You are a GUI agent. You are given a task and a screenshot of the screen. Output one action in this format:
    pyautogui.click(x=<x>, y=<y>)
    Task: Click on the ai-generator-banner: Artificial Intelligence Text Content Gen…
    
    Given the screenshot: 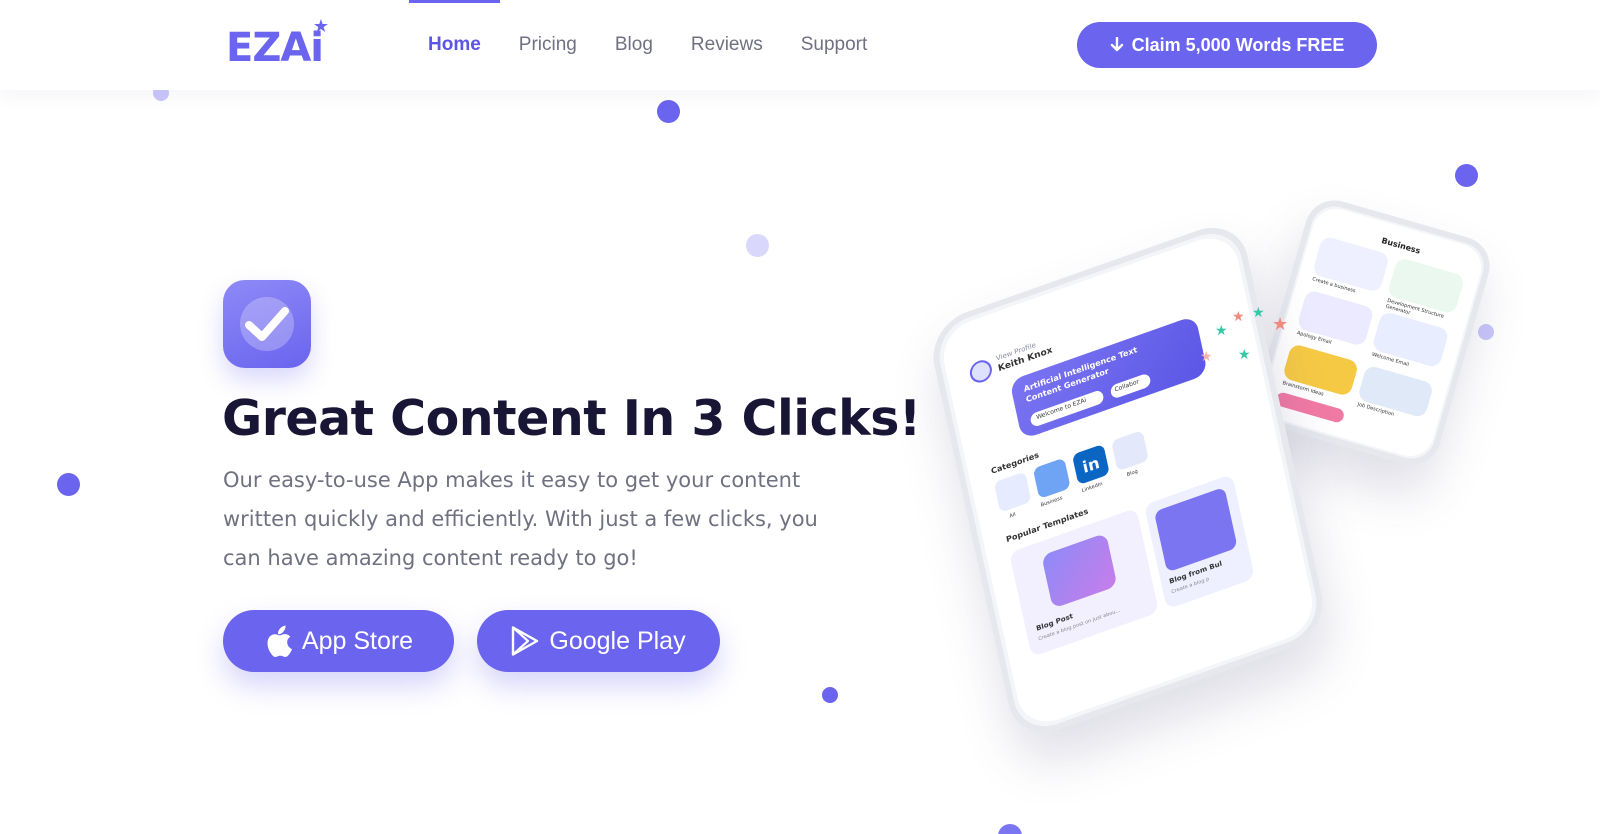 What is the action you would take?
    pyautogui.click(x=1109, y=377)
    